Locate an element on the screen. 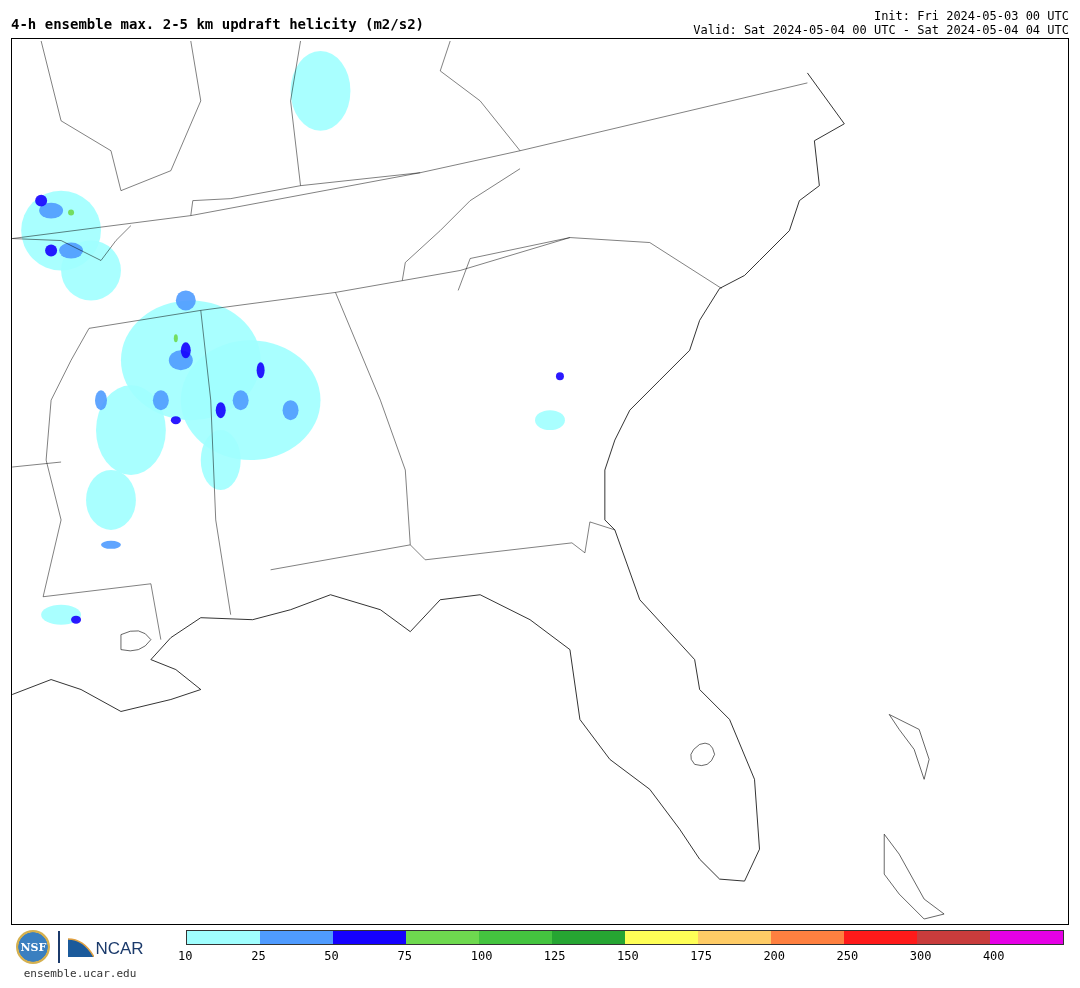 The image size is (1080, 988). scale-label: 150 is located at coordinates (628, 956).